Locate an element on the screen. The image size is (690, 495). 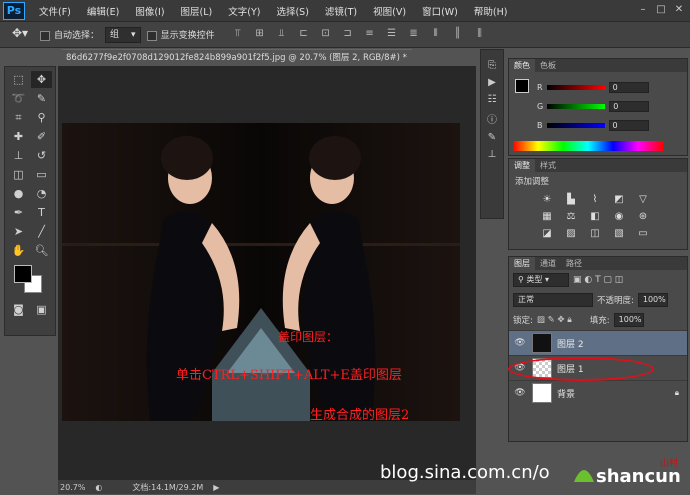
distribute-left-icon: ⦀ is located at coordinates (436, 35).